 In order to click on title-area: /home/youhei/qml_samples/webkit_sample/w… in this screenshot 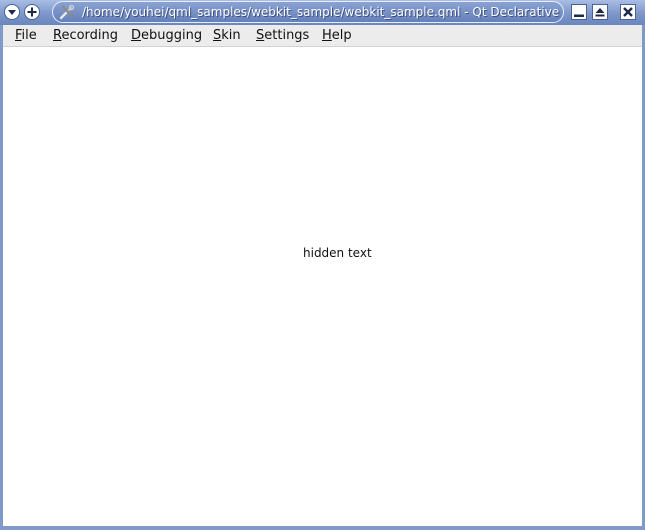, I will do `click(308, 12)`.